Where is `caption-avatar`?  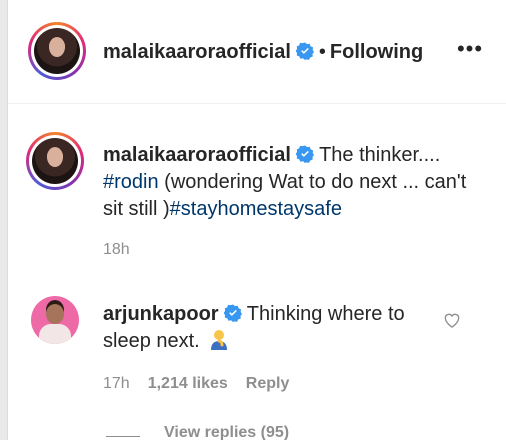
caption-avatar is located at coordinates (55, 161).